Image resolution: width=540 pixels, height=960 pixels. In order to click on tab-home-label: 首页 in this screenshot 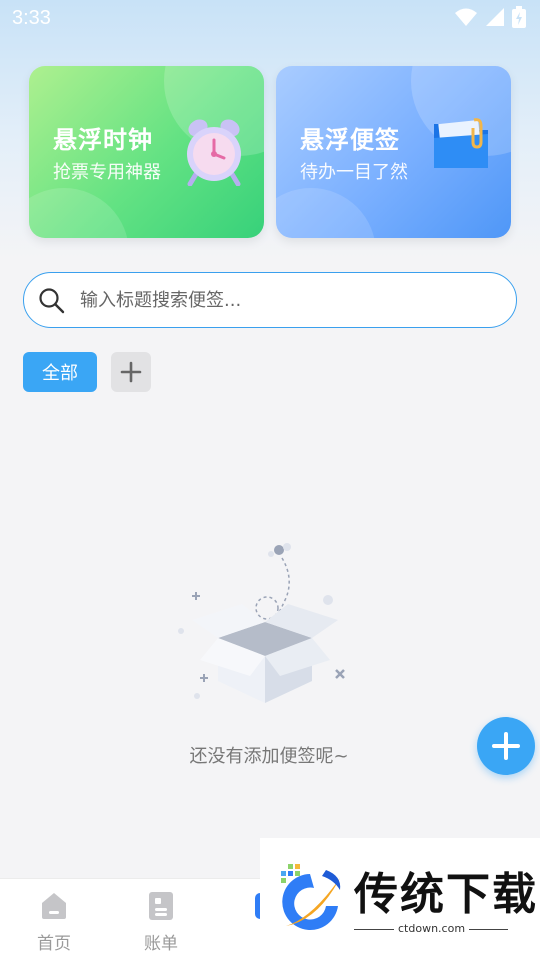, I will do `click(54, 944)`.